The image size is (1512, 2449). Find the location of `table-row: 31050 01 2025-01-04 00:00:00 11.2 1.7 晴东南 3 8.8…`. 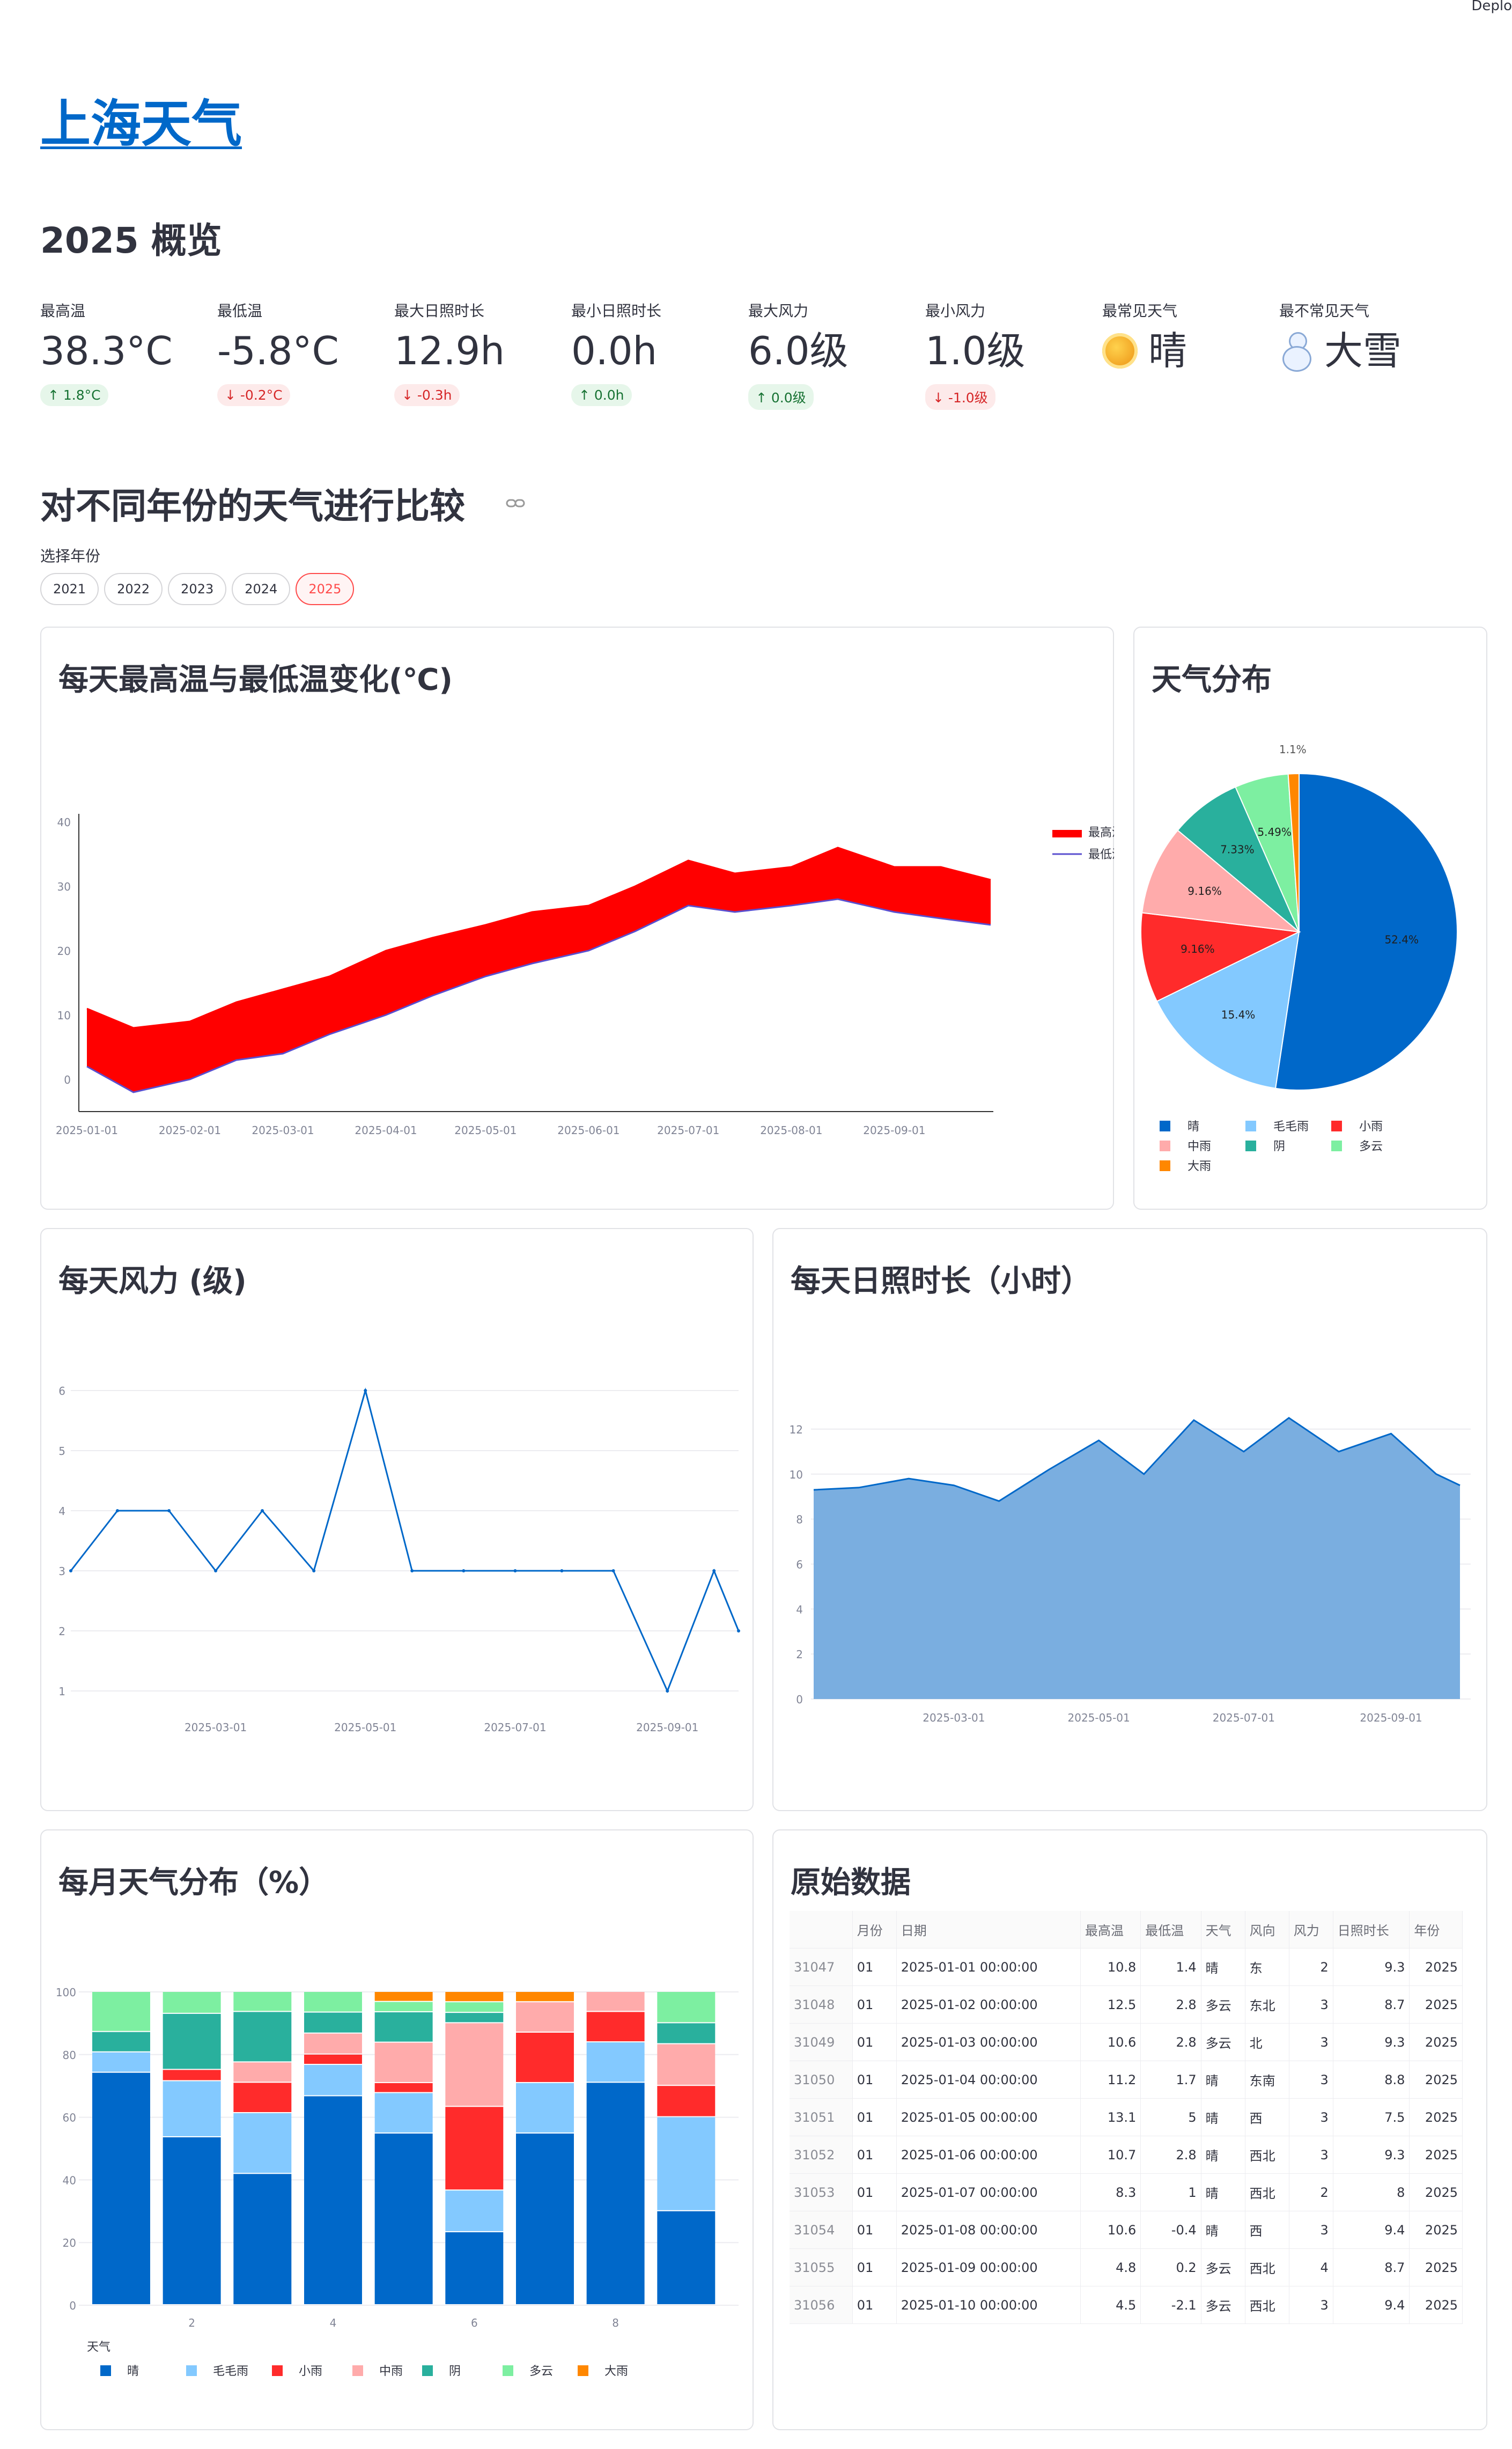

table-row: 31050 01 2025-01-04 00:00:00 11.2 1.7 晴东南 3 8.8… is located at coordinates (1126, 2080).